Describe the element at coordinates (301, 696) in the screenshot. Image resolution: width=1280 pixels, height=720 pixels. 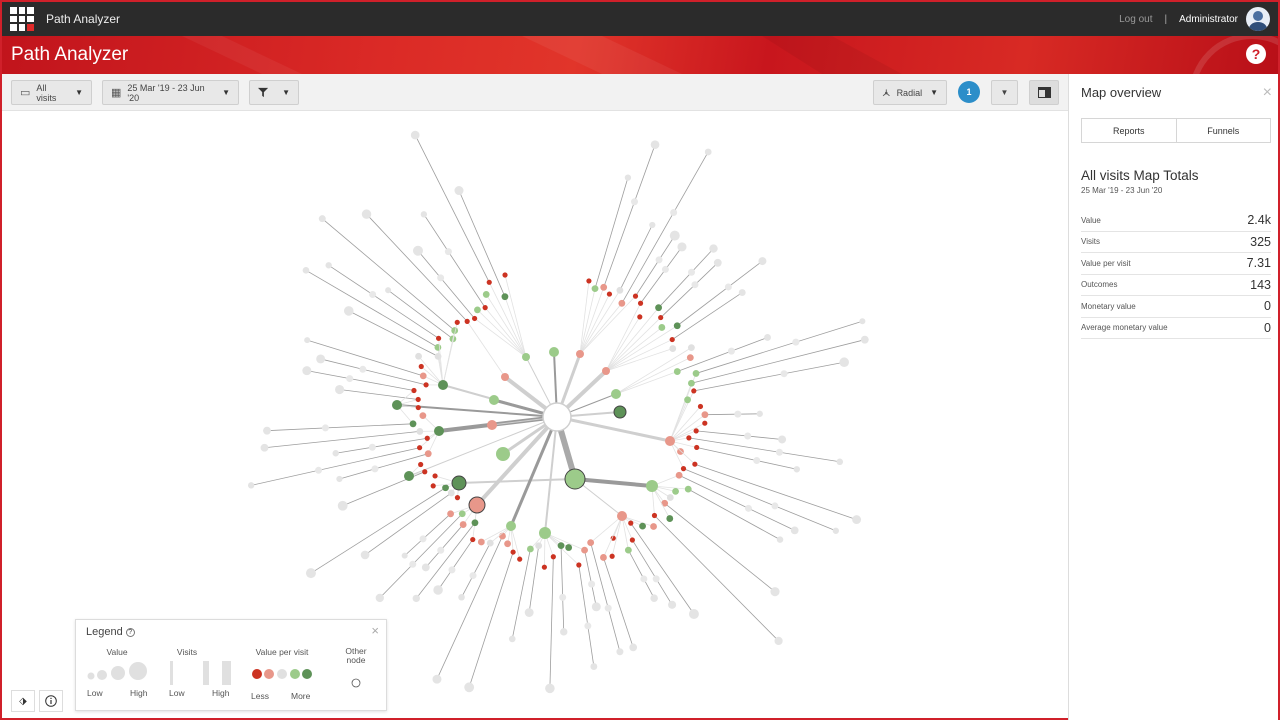
I see `legend-vpv-more: More` at that location.